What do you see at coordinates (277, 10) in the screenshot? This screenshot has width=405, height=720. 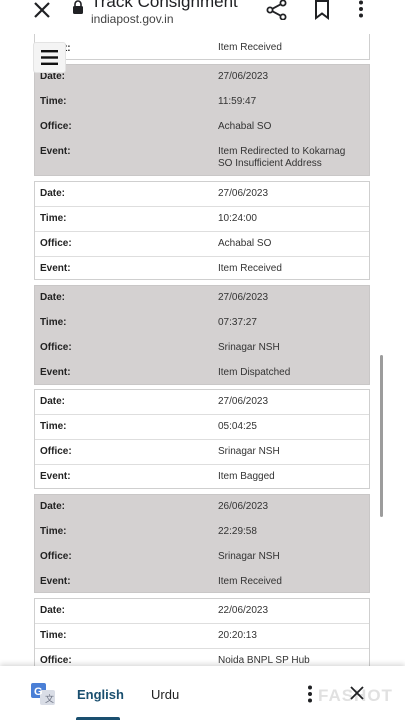 I see `share-icon` at bounding box center [277, 10].